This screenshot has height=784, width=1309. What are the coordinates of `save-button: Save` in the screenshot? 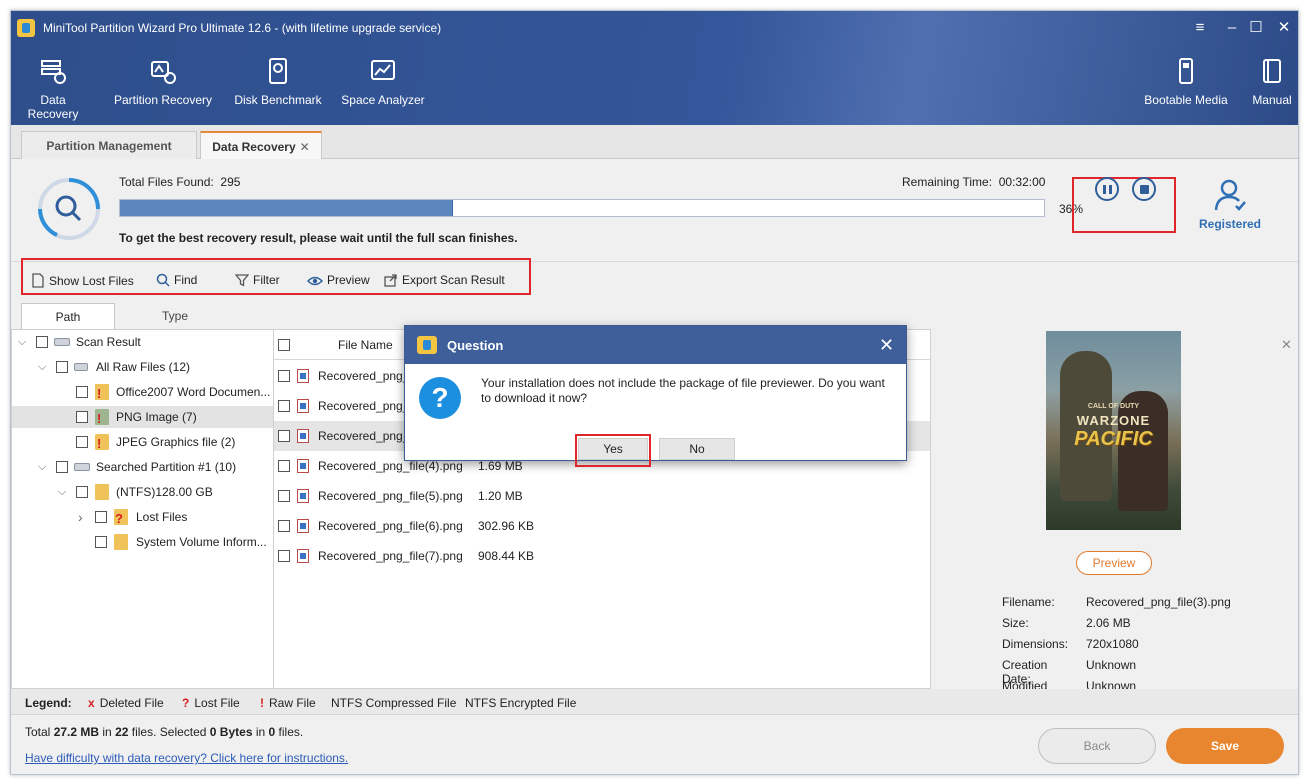 It's located at (1225, 746).